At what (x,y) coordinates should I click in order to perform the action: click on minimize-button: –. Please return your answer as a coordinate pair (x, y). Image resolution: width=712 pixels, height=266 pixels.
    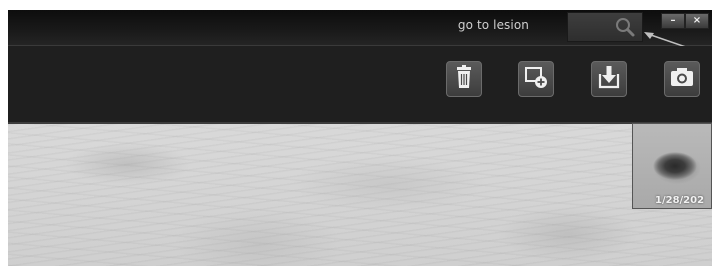
    Looking at the image, I should click on (673, 21).